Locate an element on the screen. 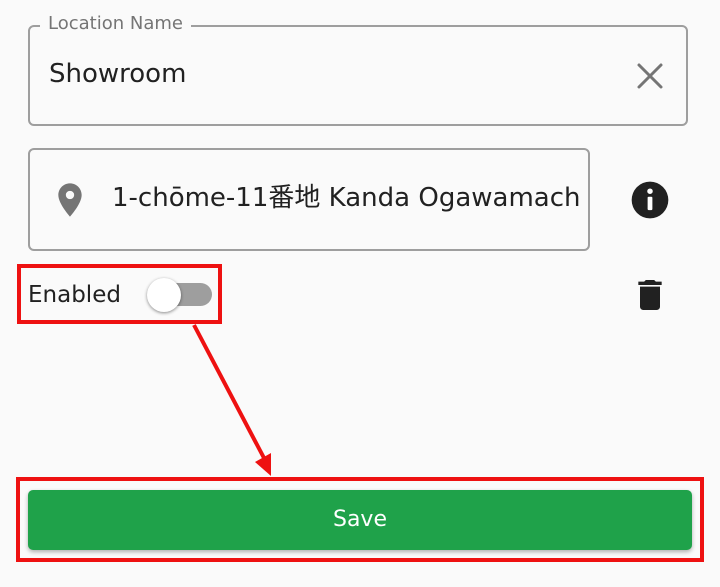 The width and height of the screenshot is (720, 587). info-icon is located at coordinates (650, 200).